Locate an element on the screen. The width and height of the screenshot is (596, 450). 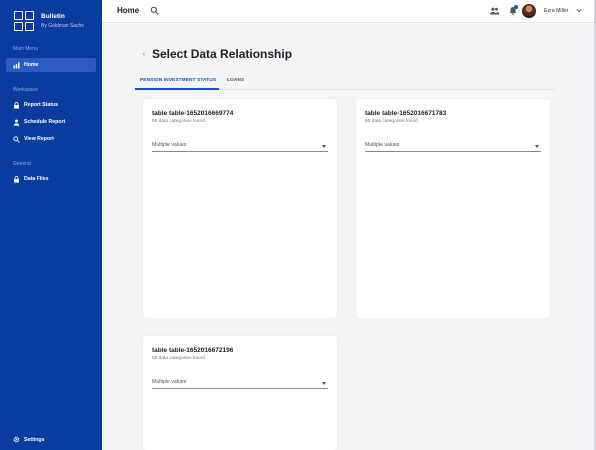
brand: Bulletin By Goldman Sachs is located at coordinates (49, 21).